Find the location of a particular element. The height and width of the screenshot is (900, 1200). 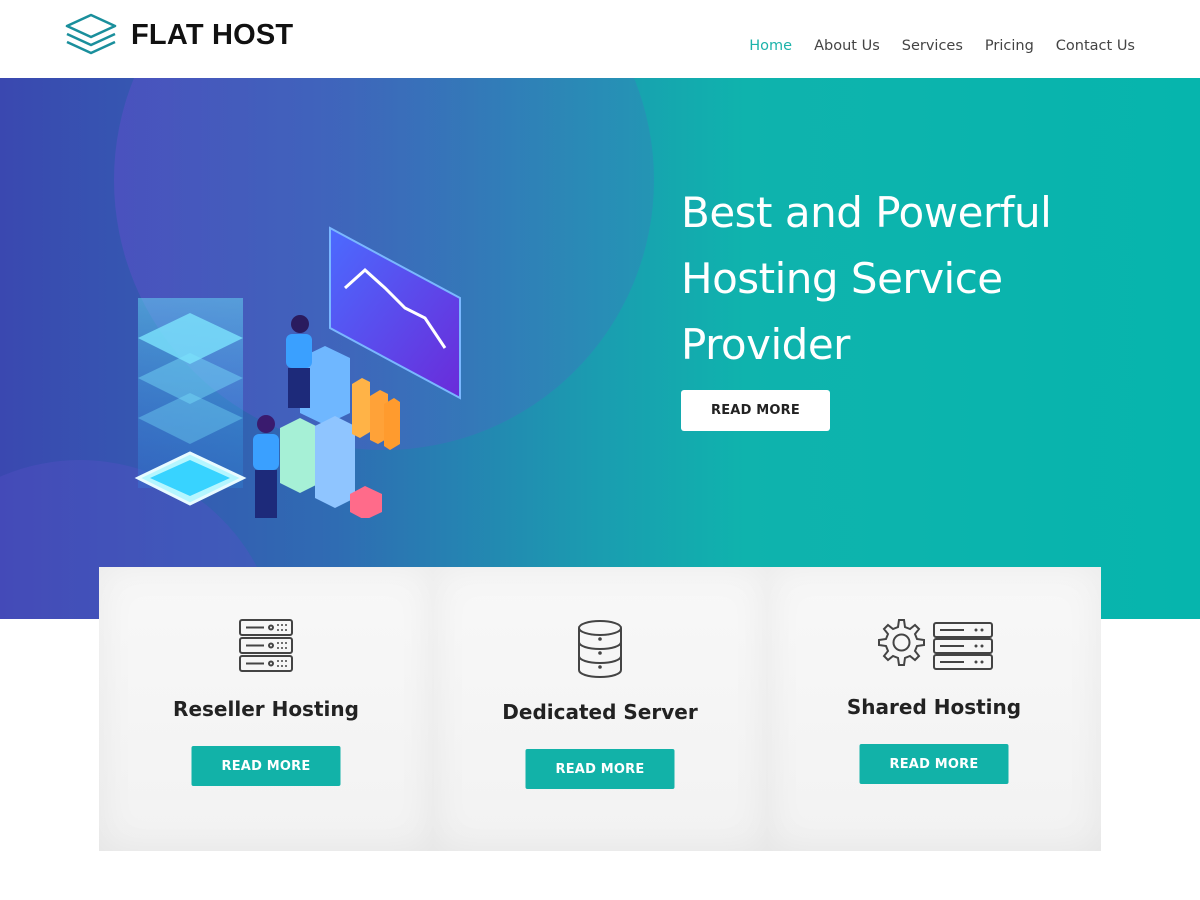

isometric-hosting-illustration is located at coordinates (297, 372).